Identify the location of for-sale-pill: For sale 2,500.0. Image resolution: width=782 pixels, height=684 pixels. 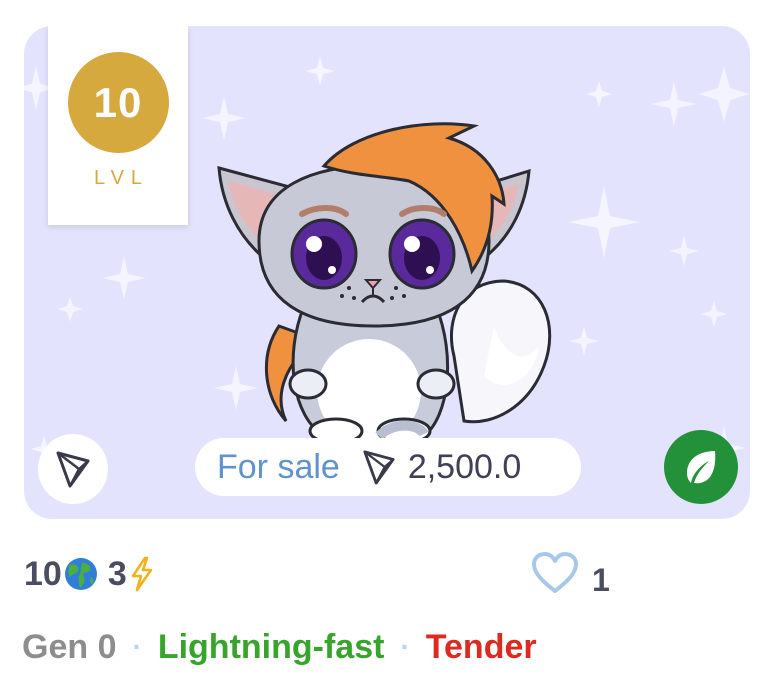
(388, 467).